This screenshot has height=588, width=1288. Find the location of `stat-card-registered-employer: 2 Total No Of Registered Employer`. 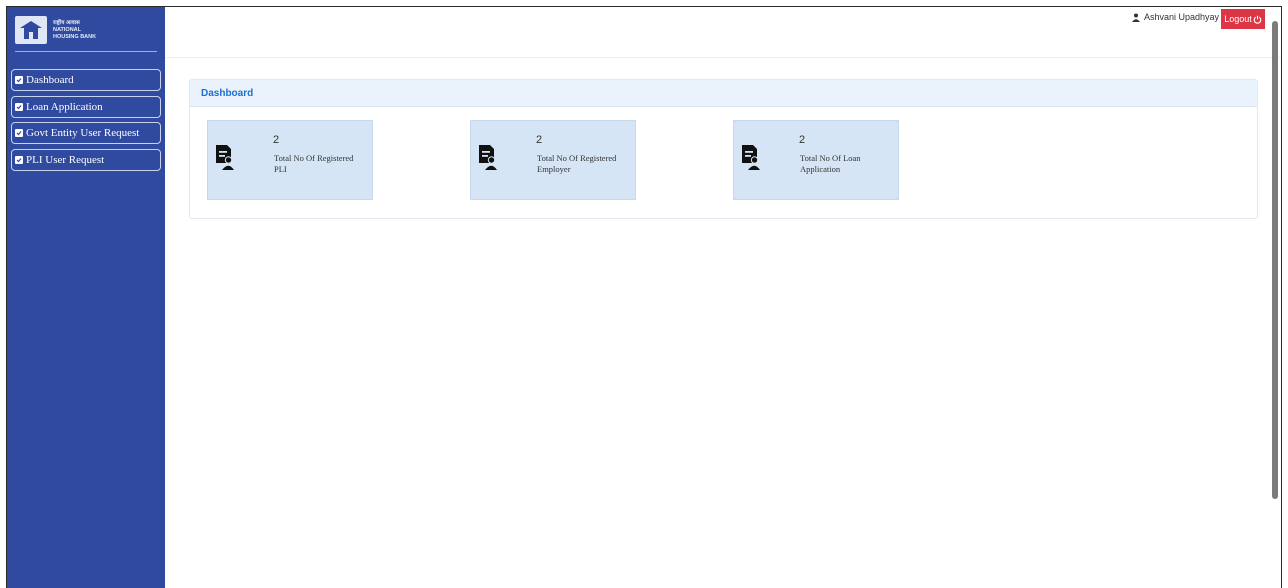

stat-card-registered-employer: 2 Total No Of Registered Employer is located at coordinates (553, 160).